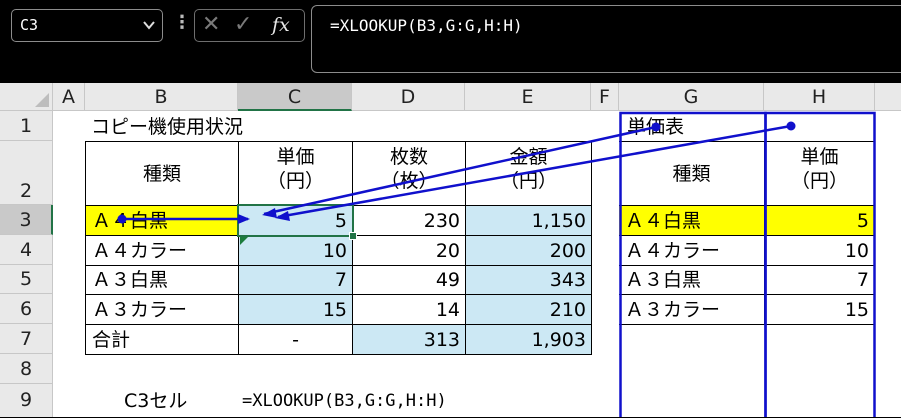  I want to click on amount-cell-e3: 1,150, so click(529, 221).